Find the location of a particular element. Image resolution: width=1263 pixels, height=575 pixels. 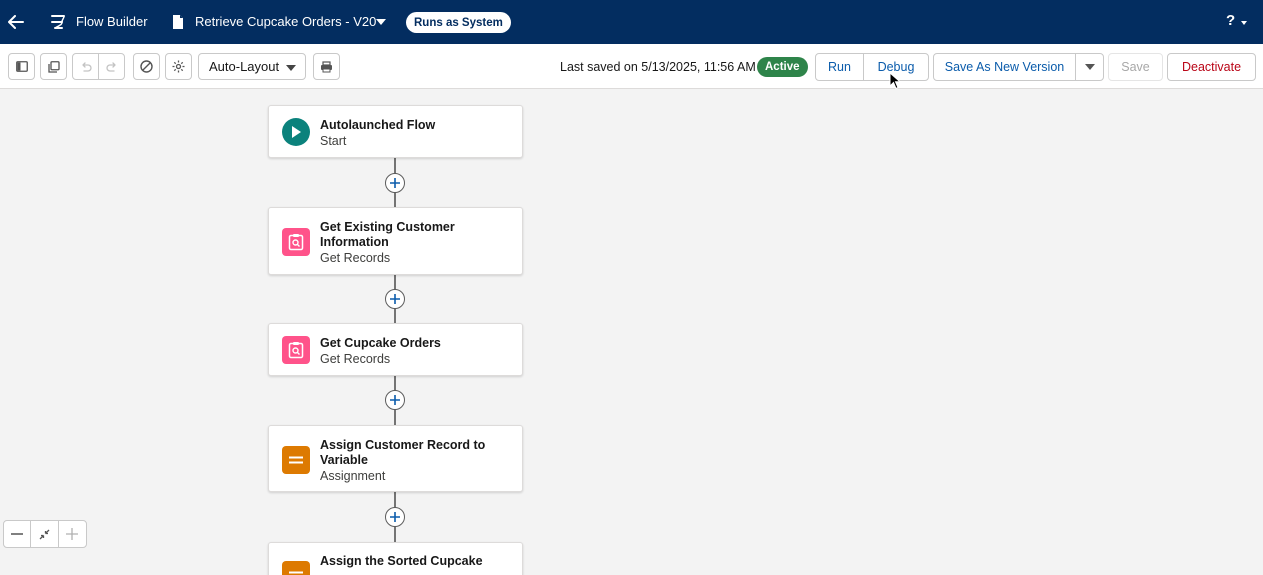

ban-icon is located at coordinates (146, 66).